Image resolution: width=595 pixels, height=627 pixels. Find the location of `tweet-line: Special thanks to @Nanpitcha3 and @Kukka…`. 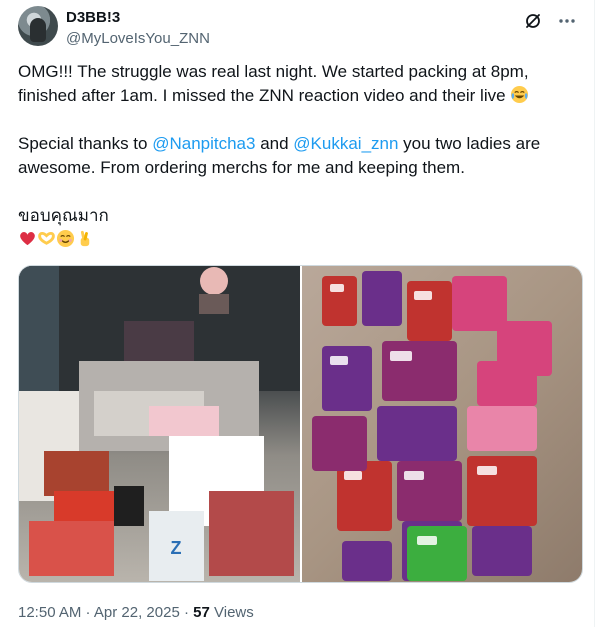

tweet-line: Special thanks to @Nanpitcha3 and @Kukka… is located at coordinates (298, 144).